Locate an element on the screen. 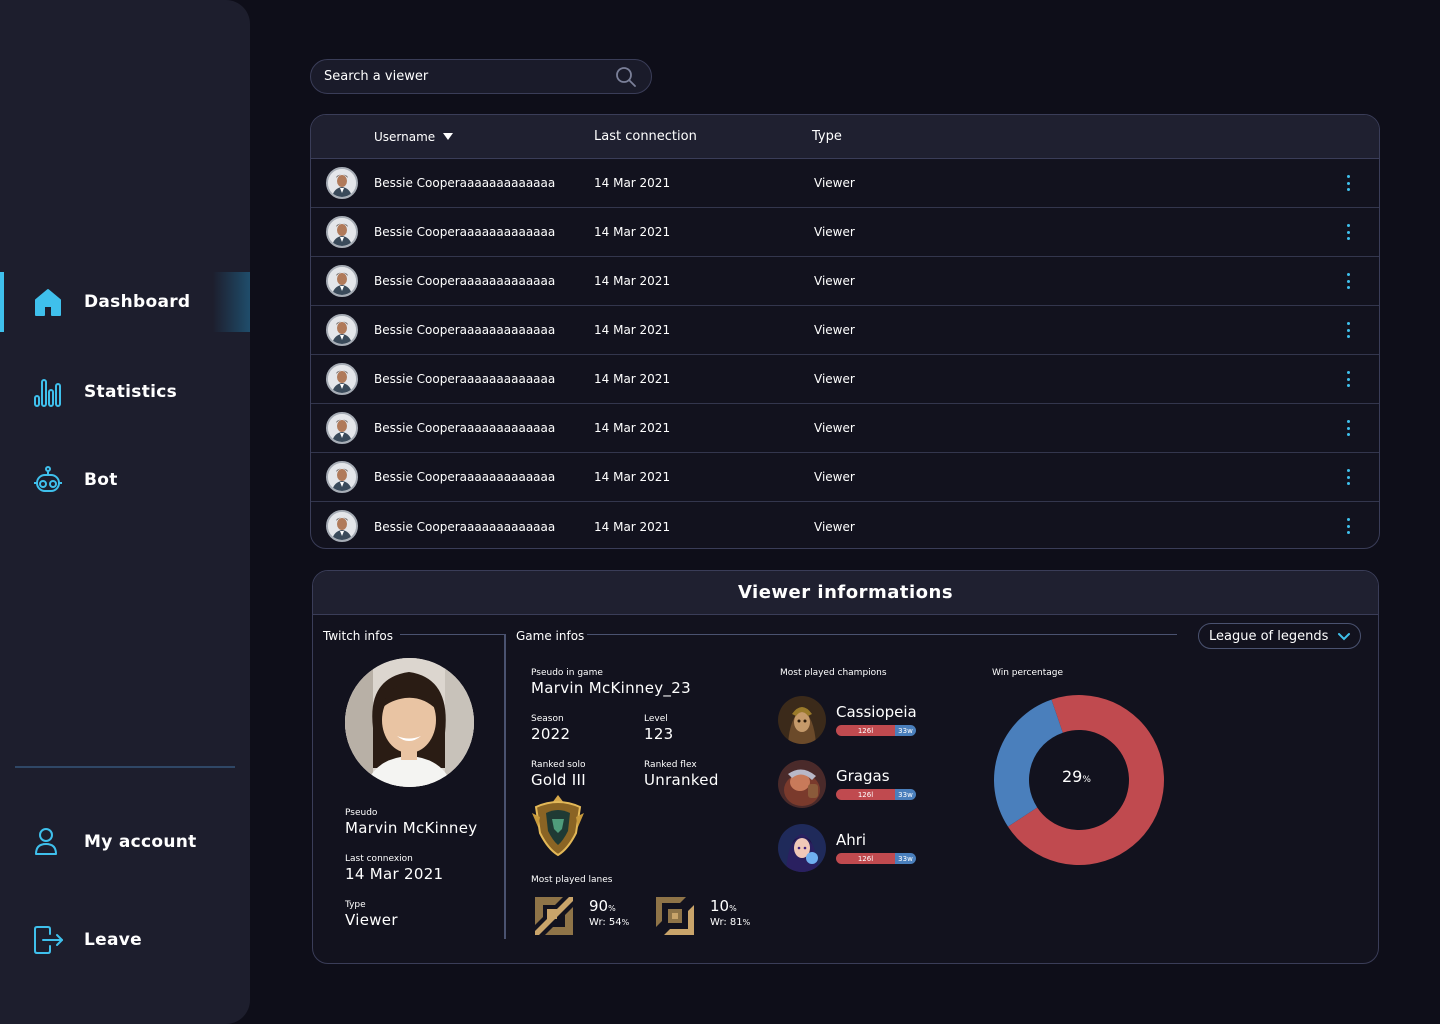 The height and width of the screenshot is (1024, 1440). twitch-last-label: Last connexion is located at coordinates (379, 859).